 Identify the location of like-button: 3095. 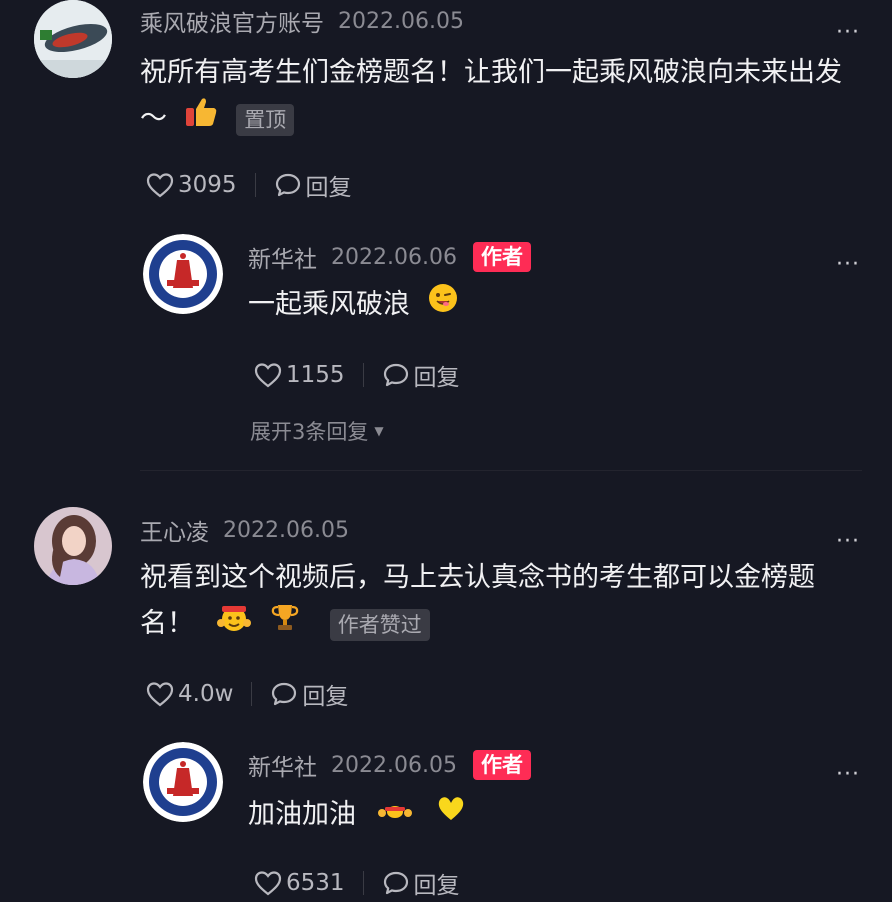
(191, 185).